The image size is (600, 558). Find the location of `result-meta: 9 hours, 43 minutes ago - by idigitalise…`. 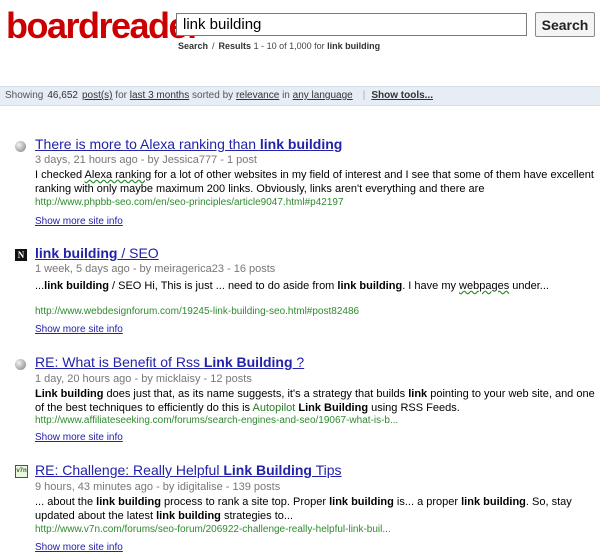

result-meta: 9 hours, 43 minutes ago - by idigitalise… is located at coordinates (158, 487).